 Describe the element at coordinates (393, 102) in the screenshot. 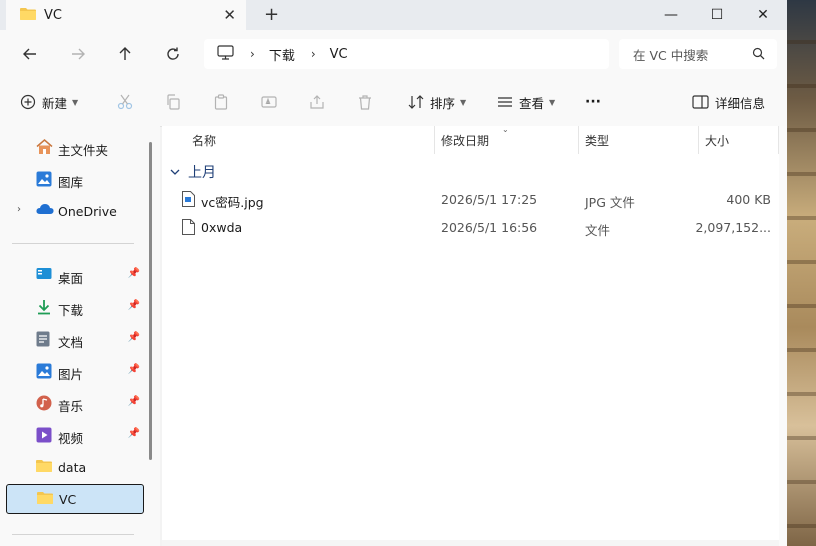

I see `command-bar: 新建 ▼ 排序 ▼ 查看 ▼ ··· 详细信息` at that location.